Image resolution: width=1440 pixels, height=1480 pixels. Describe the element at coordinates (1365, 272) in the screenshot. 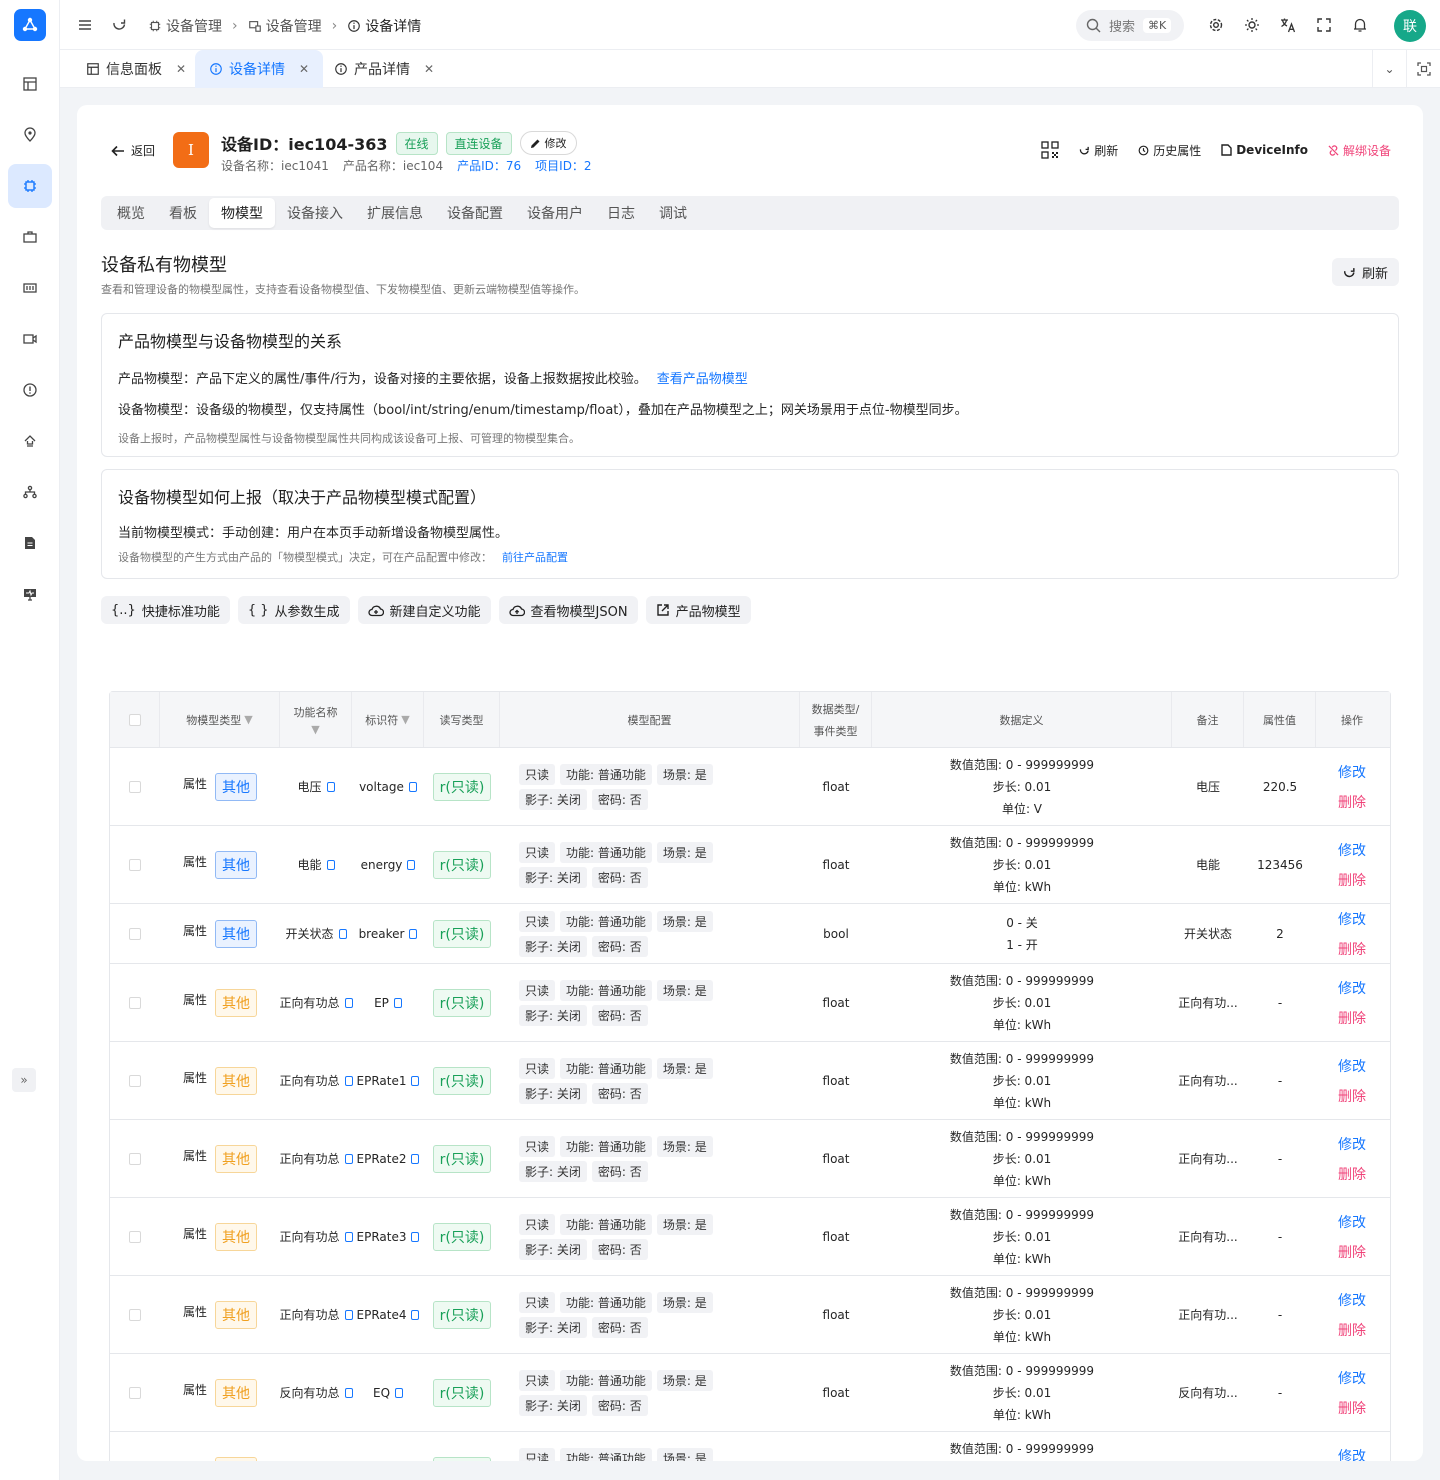

I see `section-refresh-button: 刷新` at that location.